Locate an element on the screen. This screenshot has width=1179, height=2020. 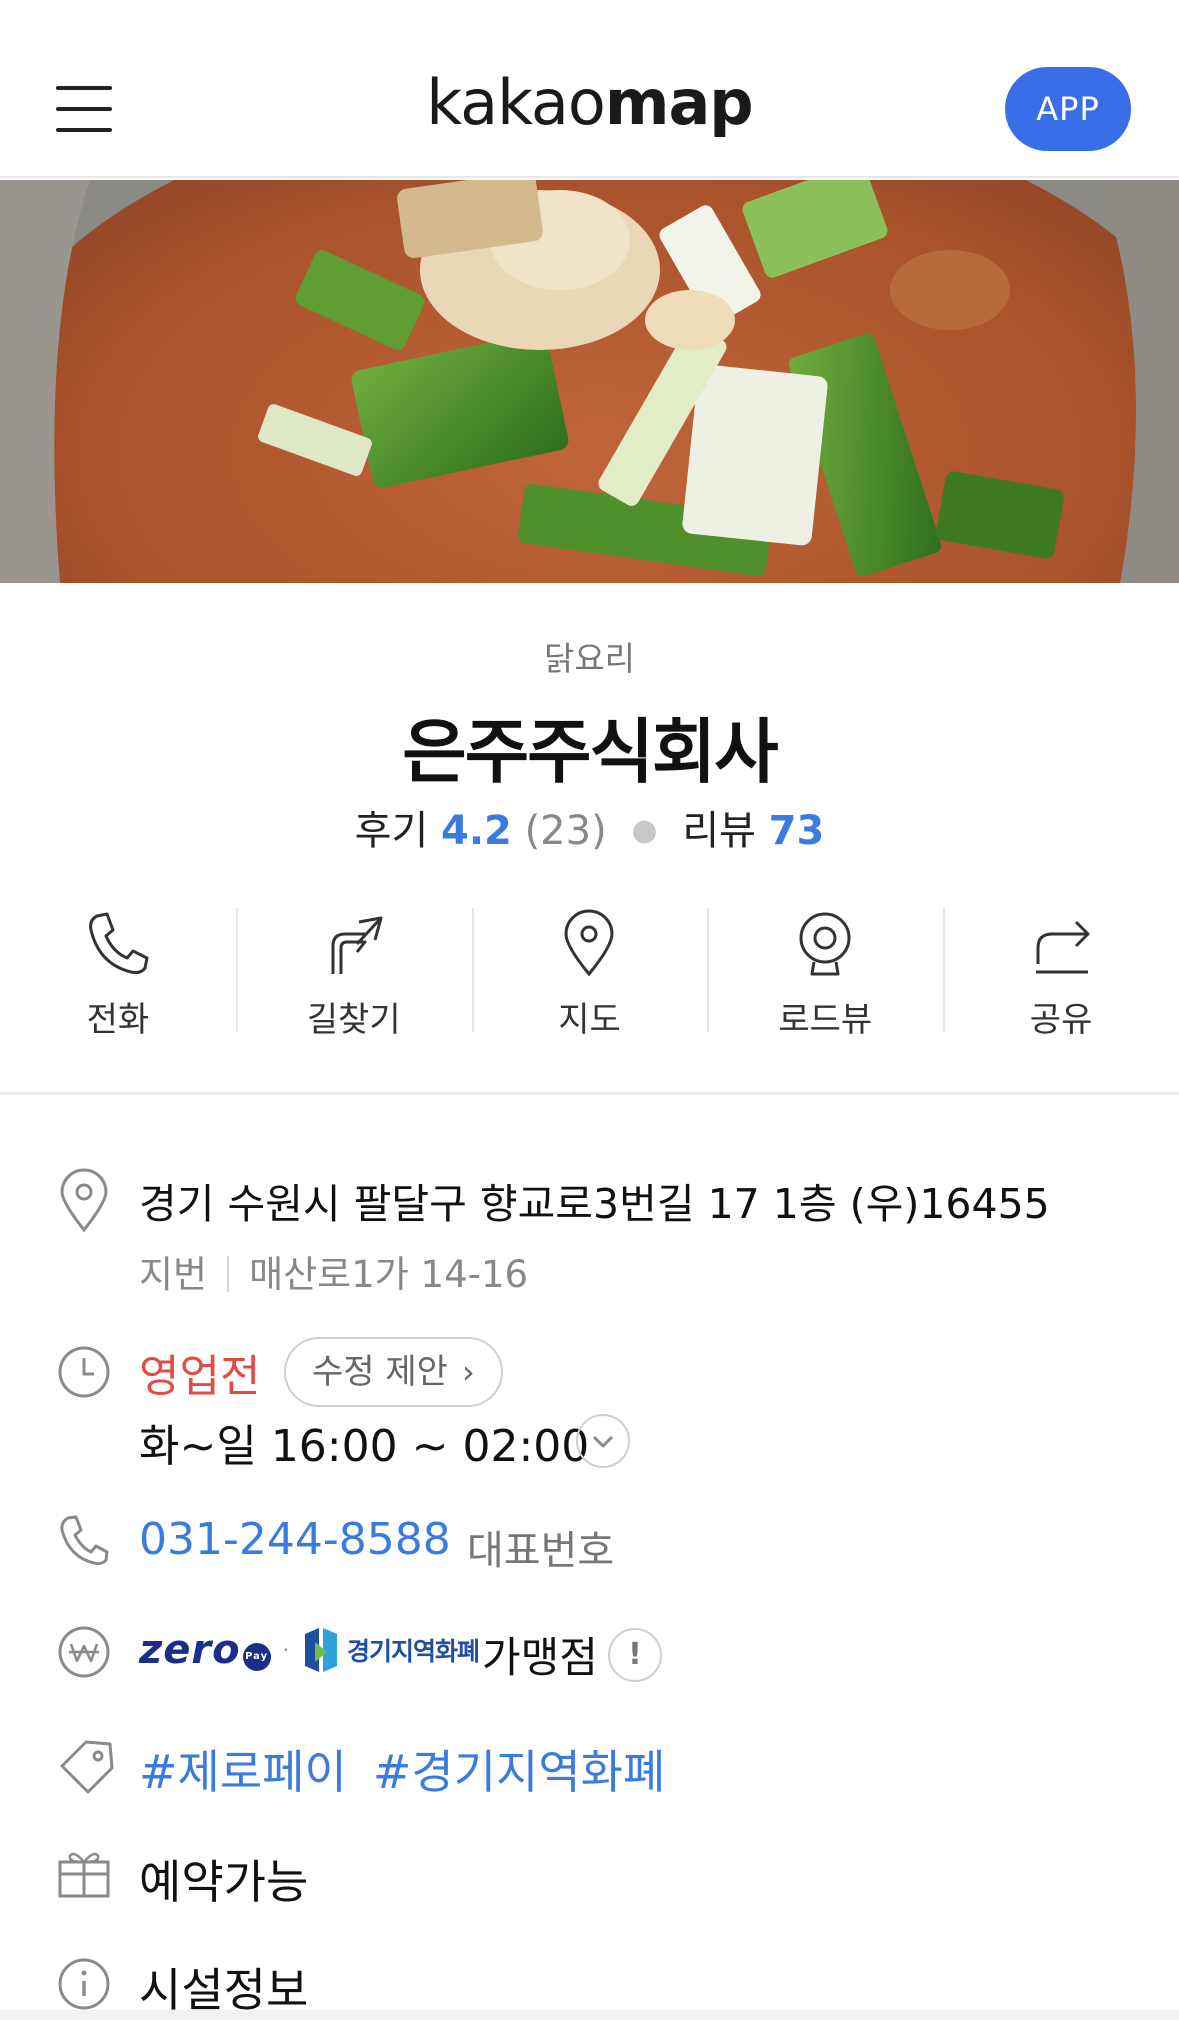
bottom-edge is located at coordinates (589, 2015).